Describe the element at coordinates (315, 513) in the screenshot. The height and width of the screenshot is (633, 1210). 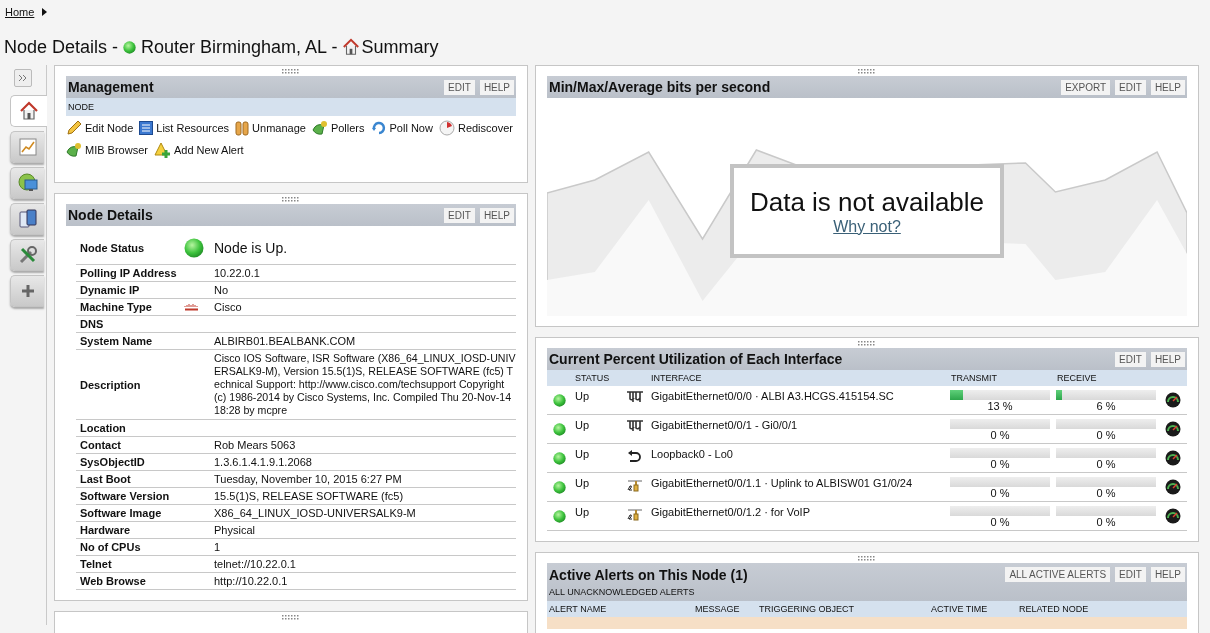
I see `field-value: X86_64_LINUX_IOSD-UNIVERSALK9-M` at that location.